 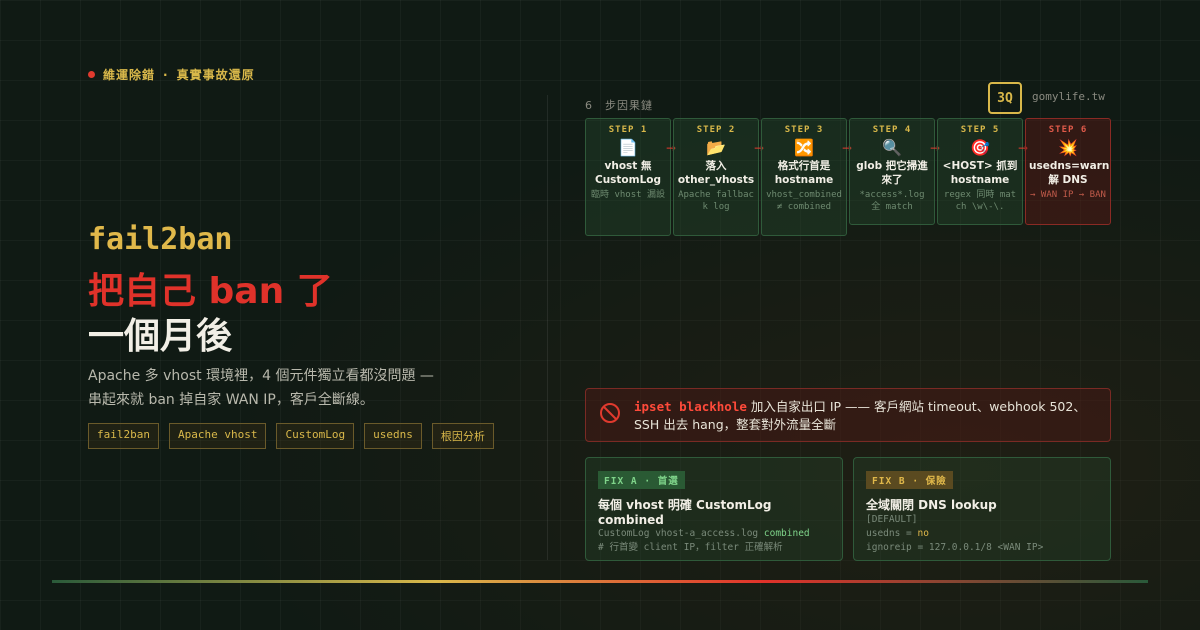 What do you see at coordinates (171, 74) in the screenshot?
I see `eyebrow: 維運除錯 · 真實事故還原` at bounding box center [171, 74].